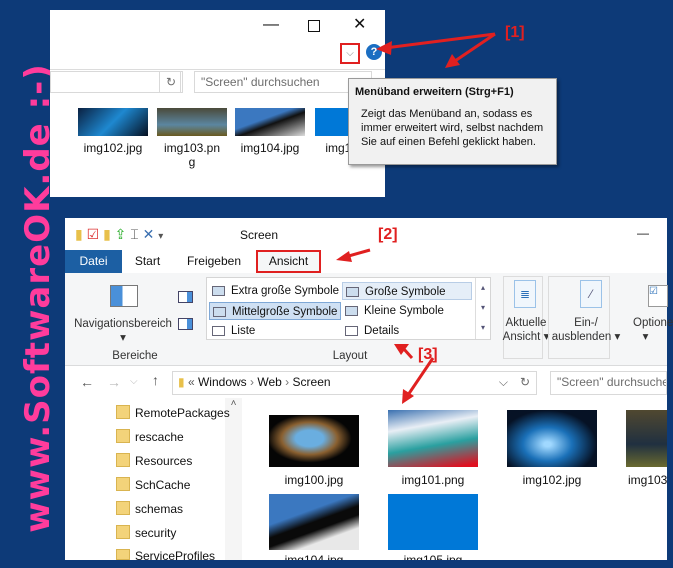  I want to click on annotation-label: [2], so click(388, 234).